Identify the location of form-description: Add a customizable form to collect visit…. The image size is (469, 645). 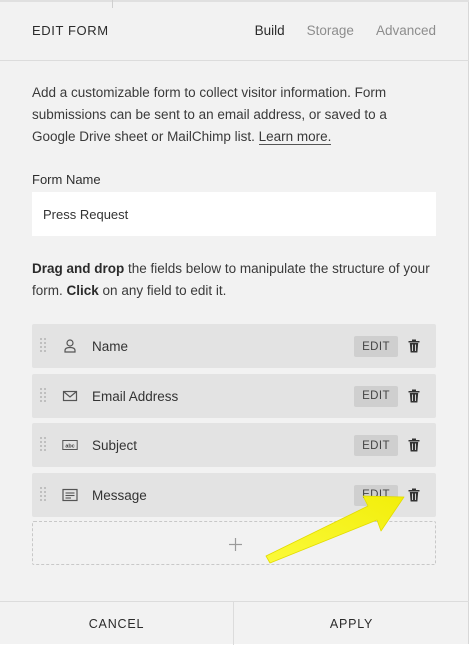
(232, 115).